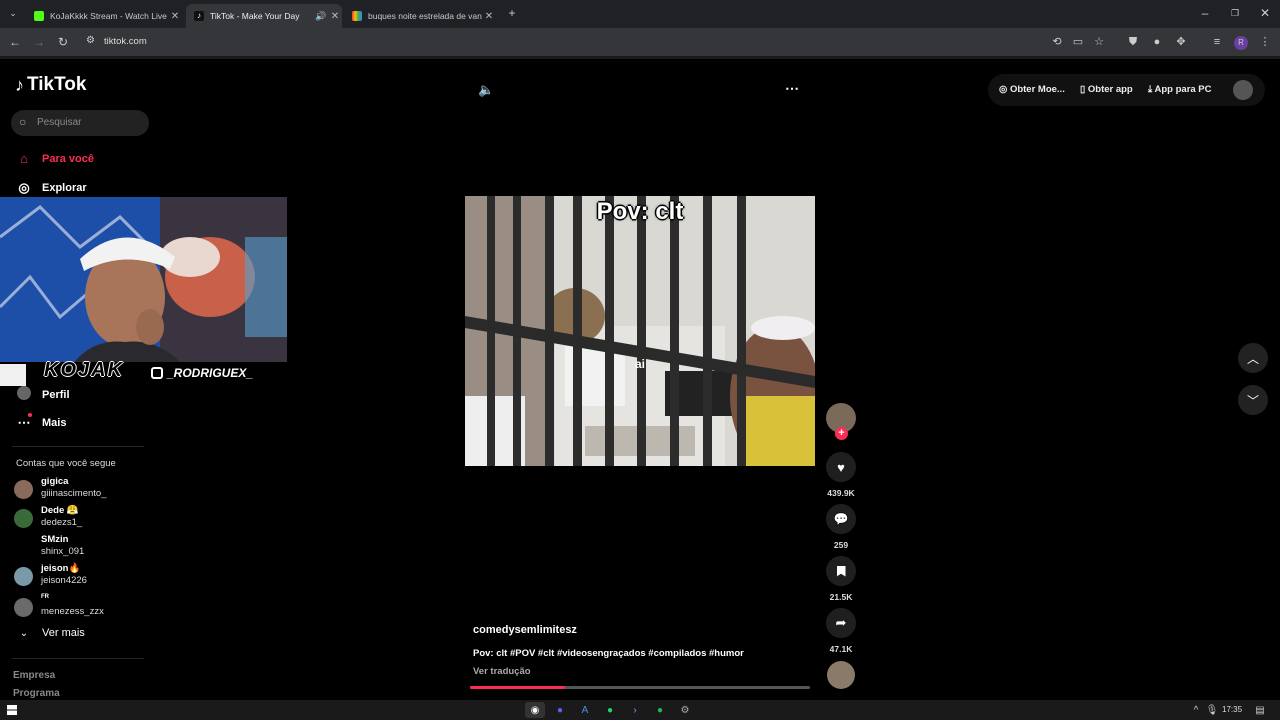  I want to click on browser-tab-tiktok: ♪ TikTok - Make Your Day 🔊 ✕, so click(264, 16).